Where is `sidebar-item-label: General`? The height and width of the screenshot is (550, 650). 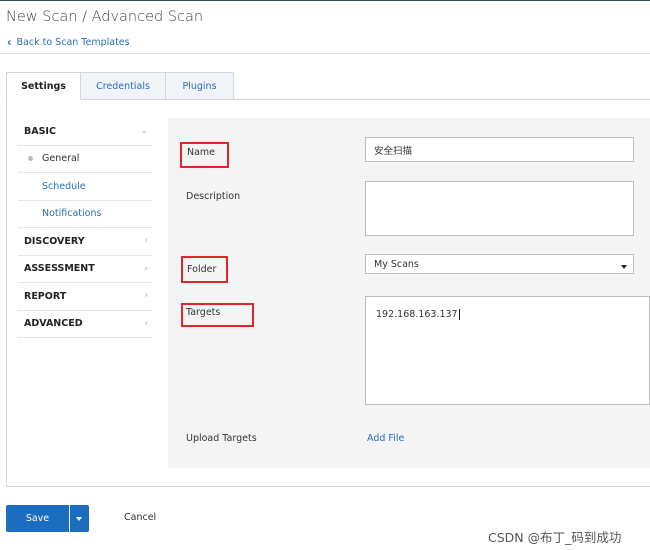 sidebar-item-label: General is located at coordinates (61, 159).